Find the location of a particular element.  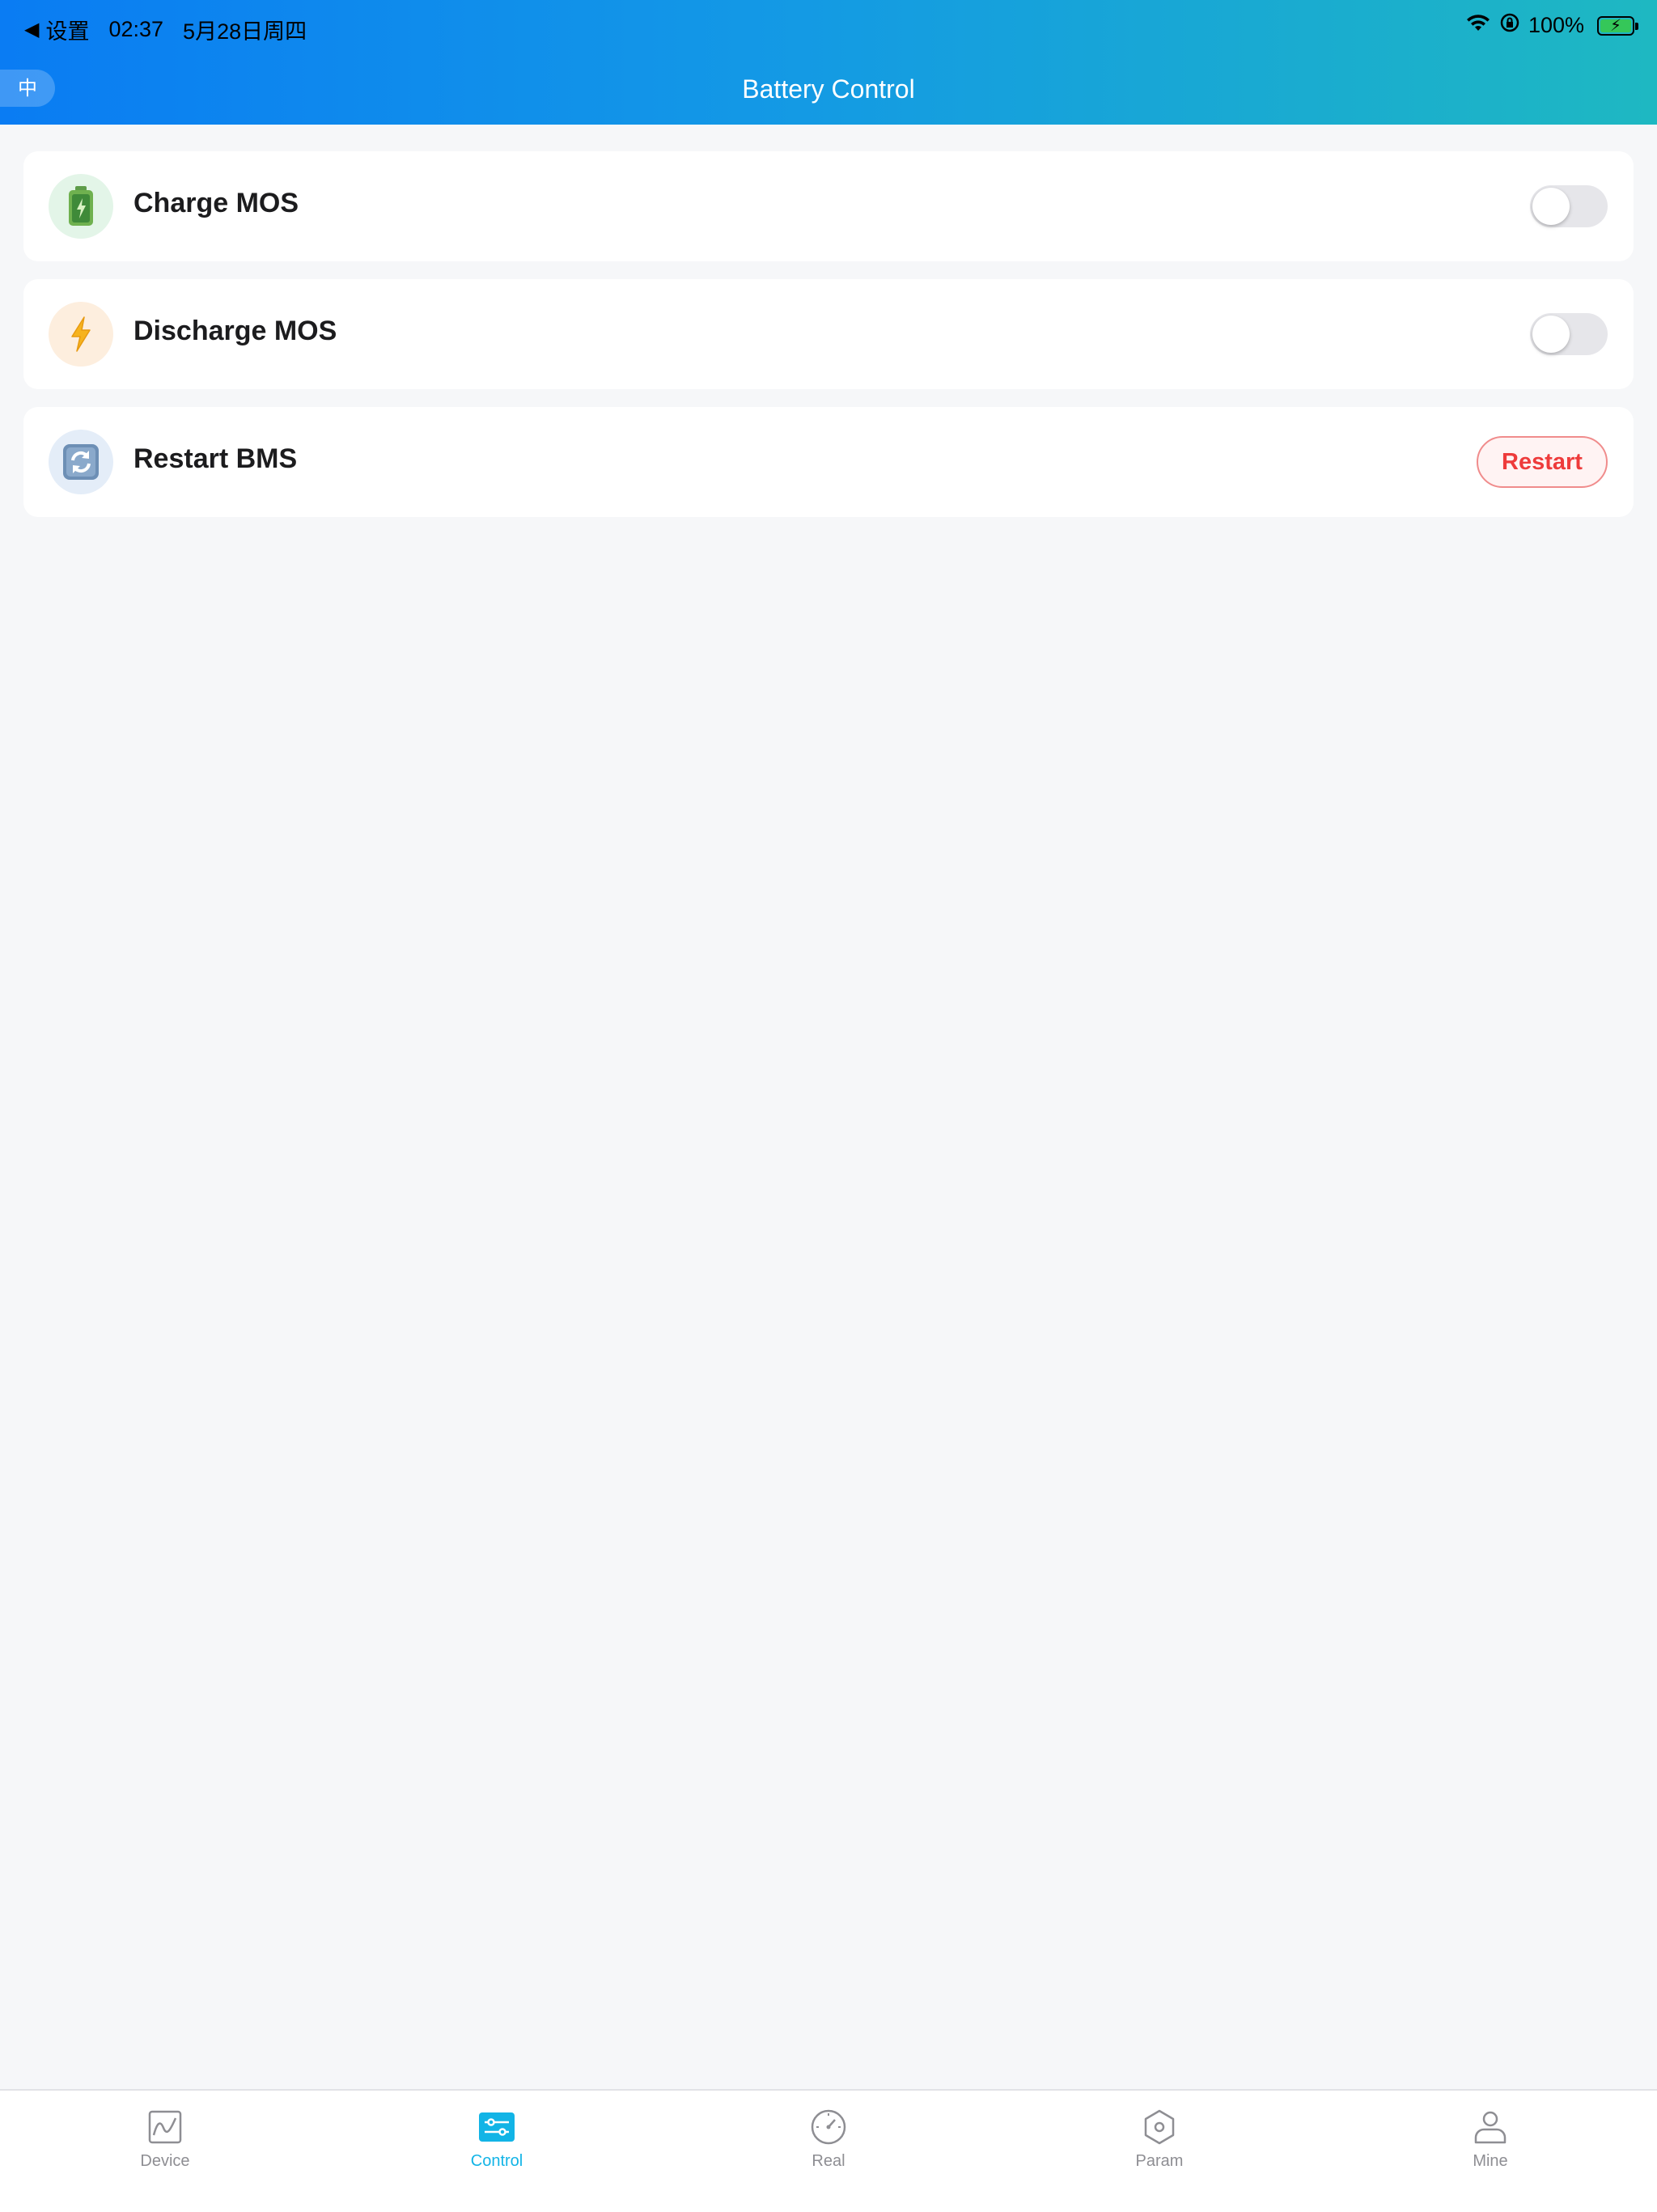

discharge-mos-toggle is located at coordinates (1569, 334).